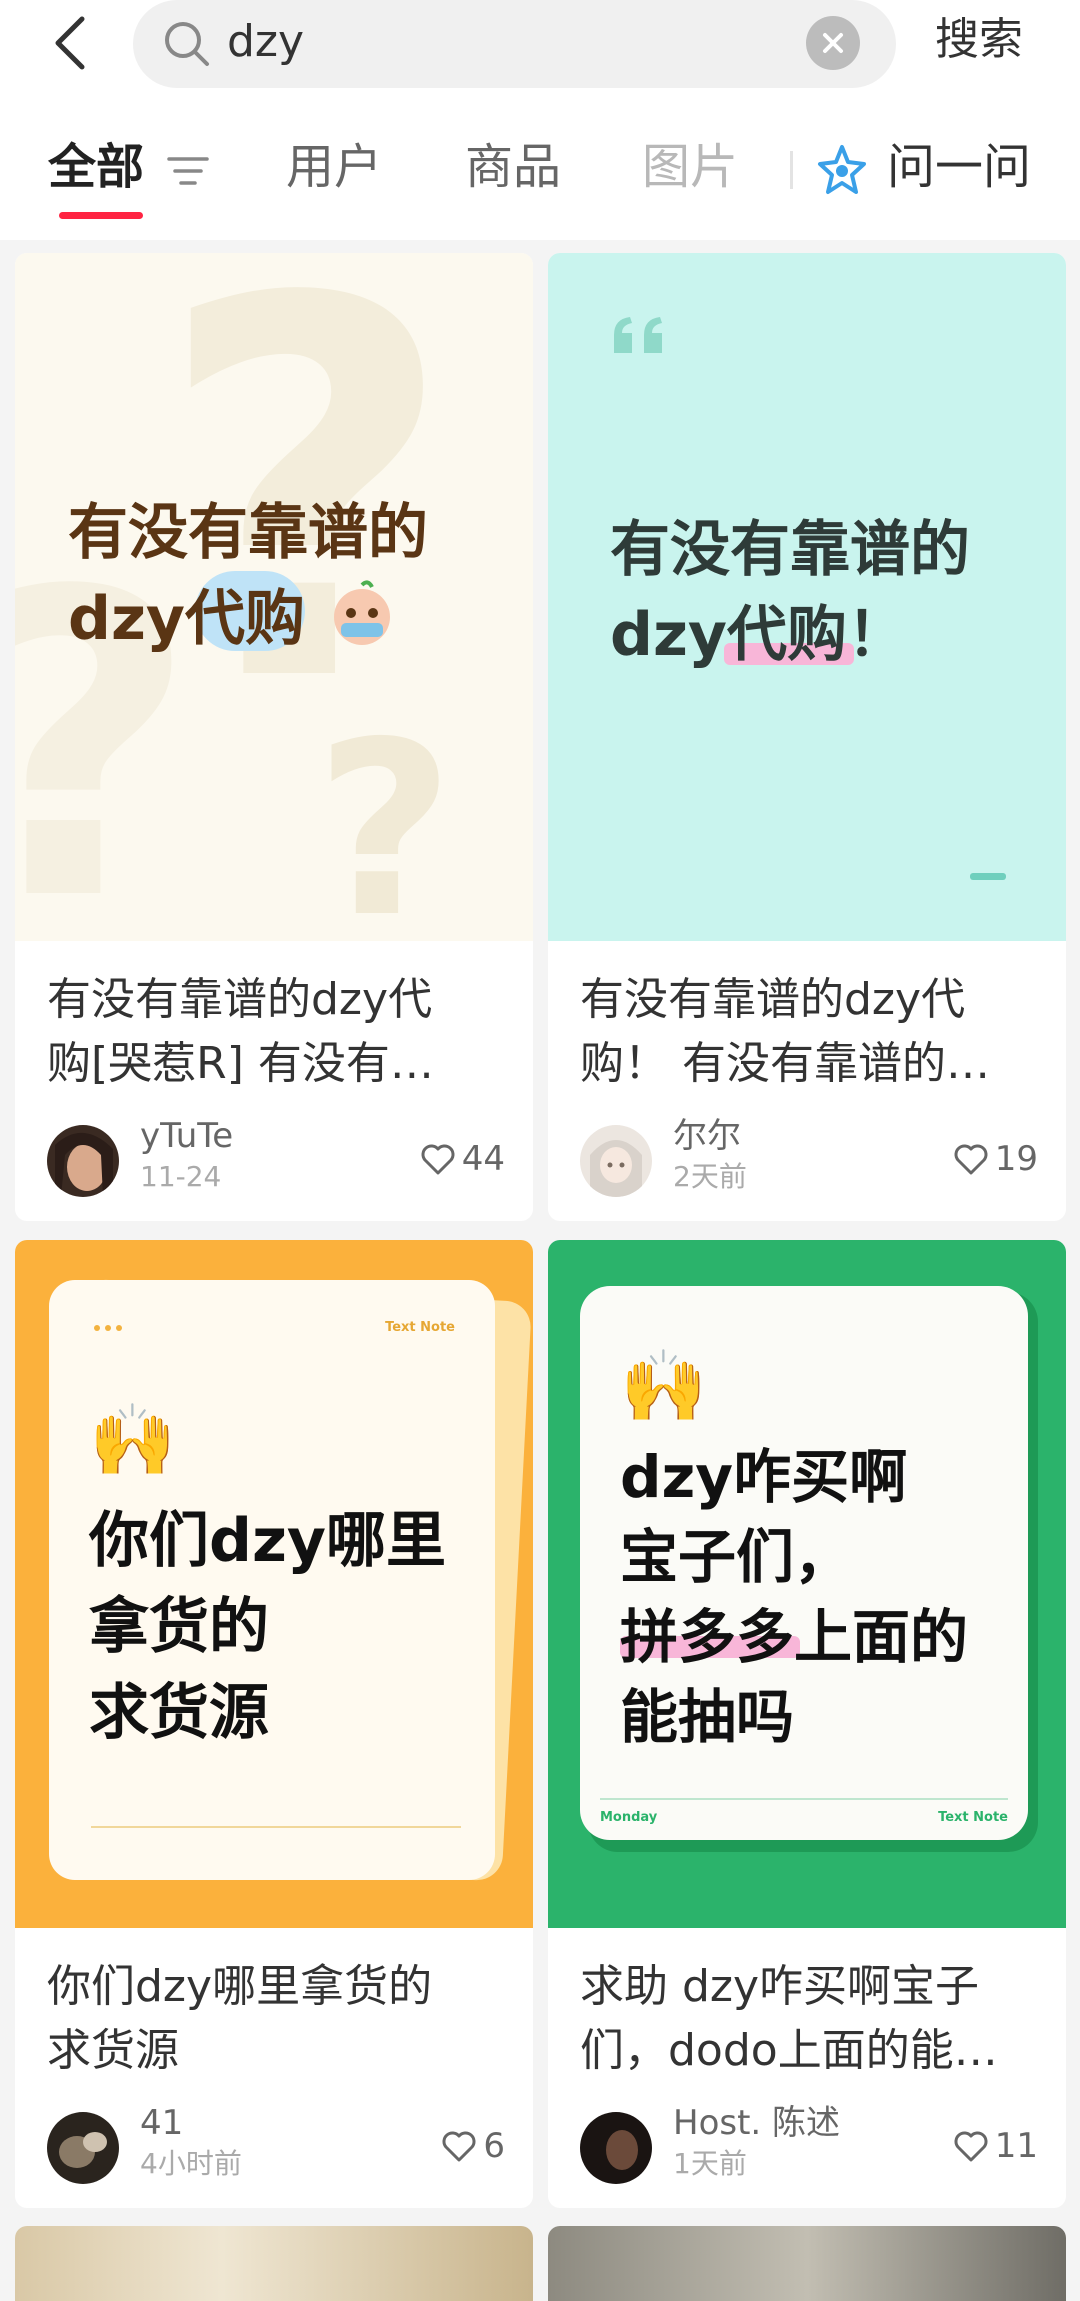 This screenshot has width=1080, height=2301. What do you see at coordinates (186, 1136) in the screenshot?
I see `author-name: yTuTe` at bounding box center [186, 1136].